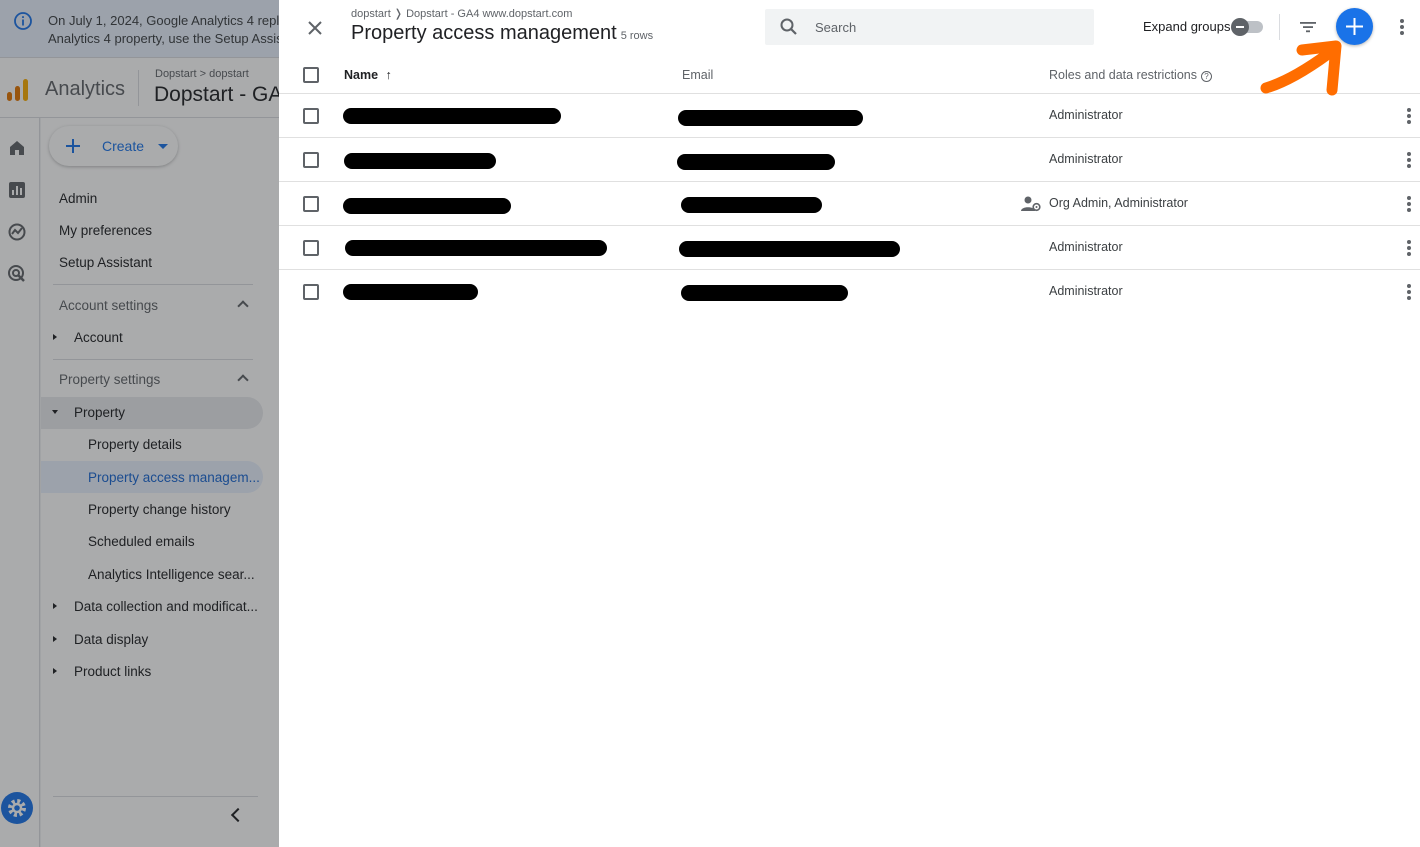 Image resolution: width=1420 pixels, height=847 pixels. Describe the element at coordinates (697, 75) in the screenshot. I see `column-header-email: Email` at that location.